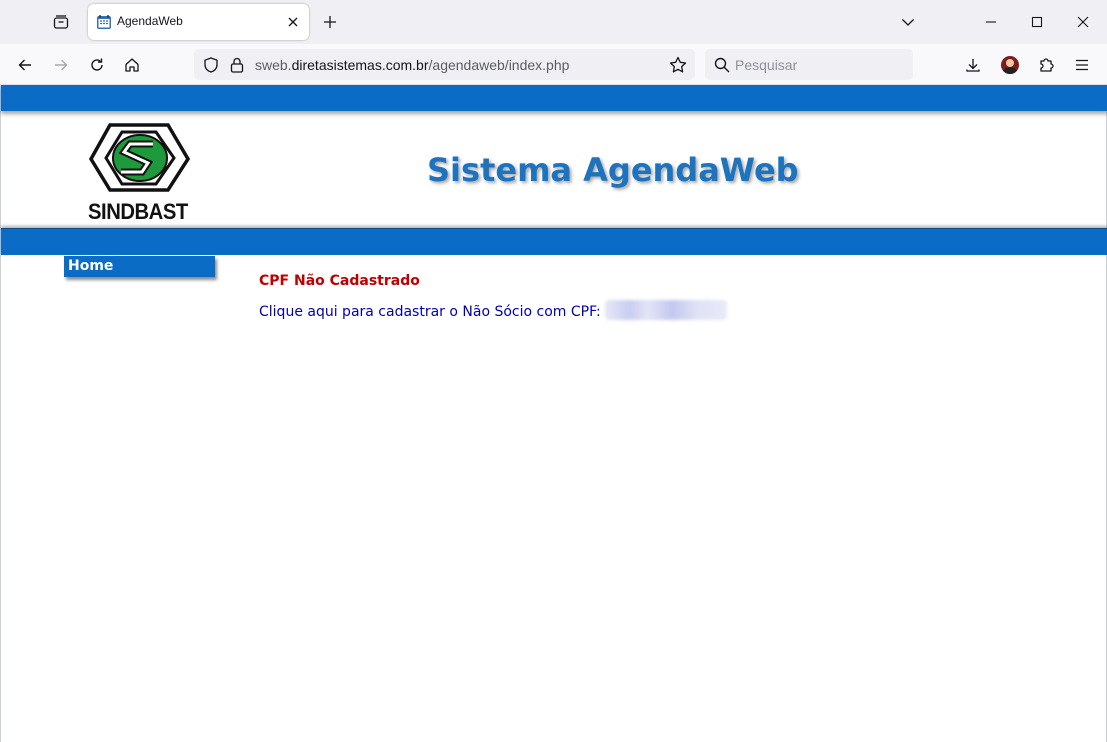 This screenshot has width=1107, height=742. What do you see at coordinates (211, 65) in the screenshot?
I see `shield-icon` at bounding box center [211, 65].